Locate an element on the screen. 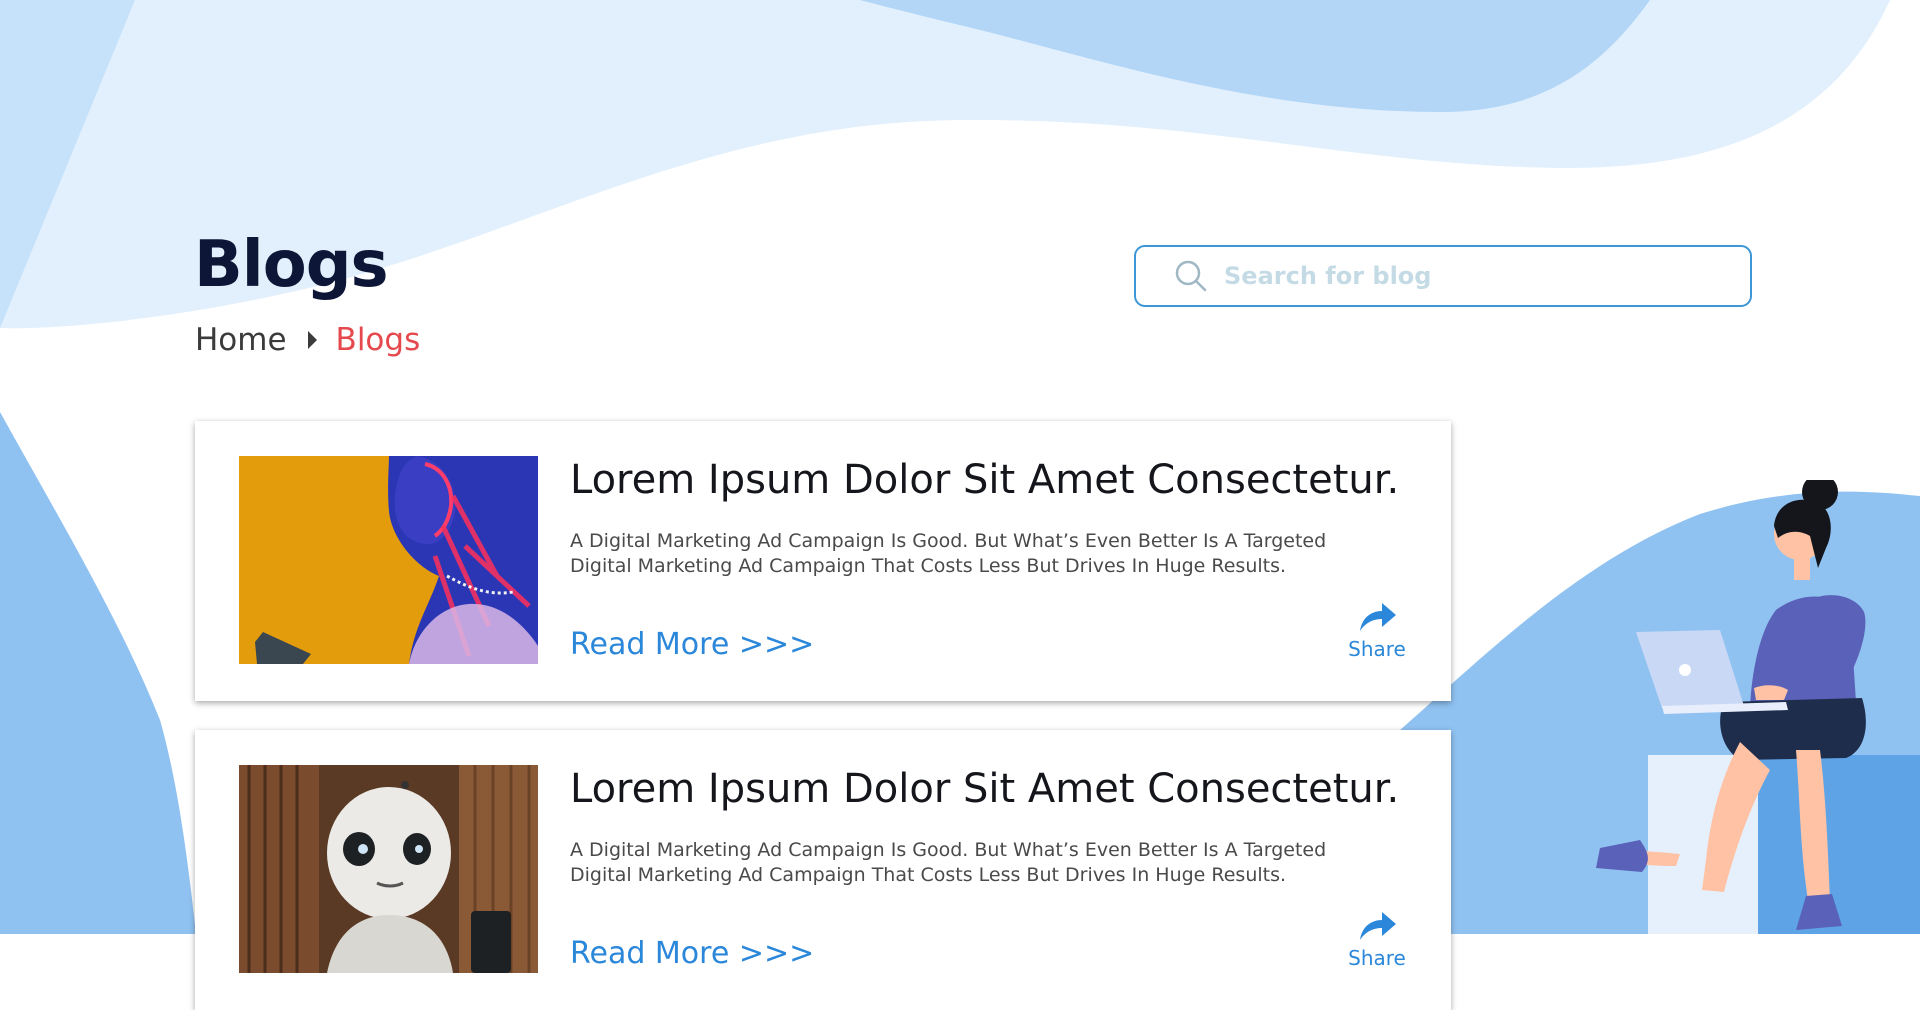  search-input is located at coordinates (1486, 276).